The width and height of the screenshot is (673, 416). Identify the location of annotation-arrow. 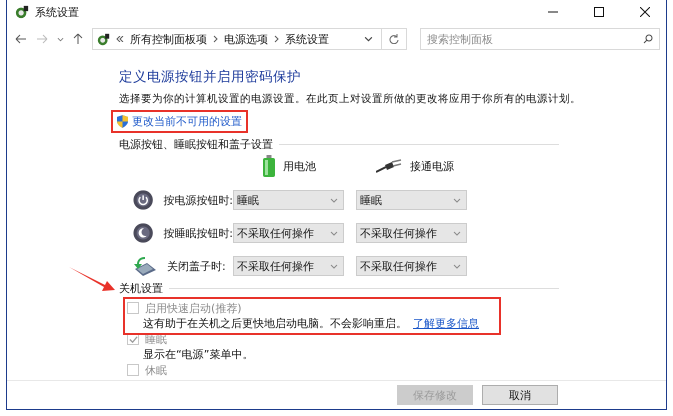
(92, 279).